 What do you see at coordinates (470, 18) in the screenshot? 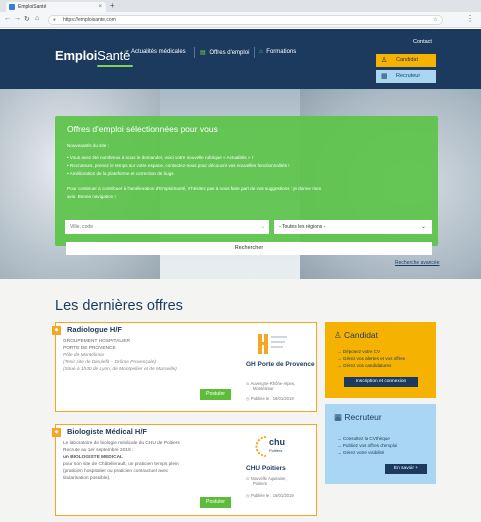
I see `browser-menu-icon: ⋮` at bounding box center [470, 18].